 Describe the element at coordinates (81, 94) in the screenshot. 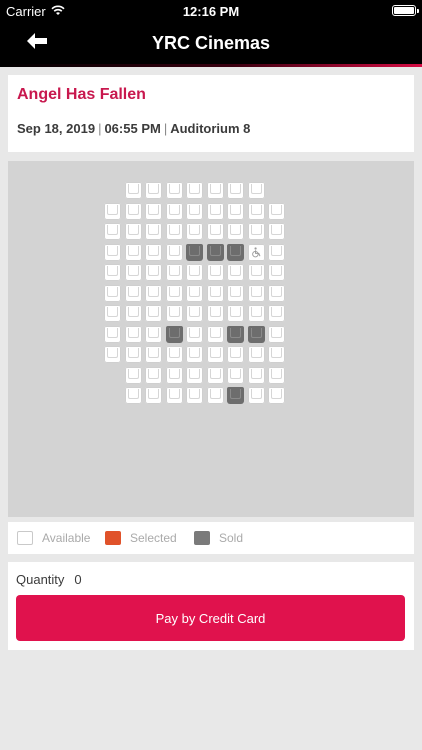

I see `movie-title: Angel Has Fallen` at that location.